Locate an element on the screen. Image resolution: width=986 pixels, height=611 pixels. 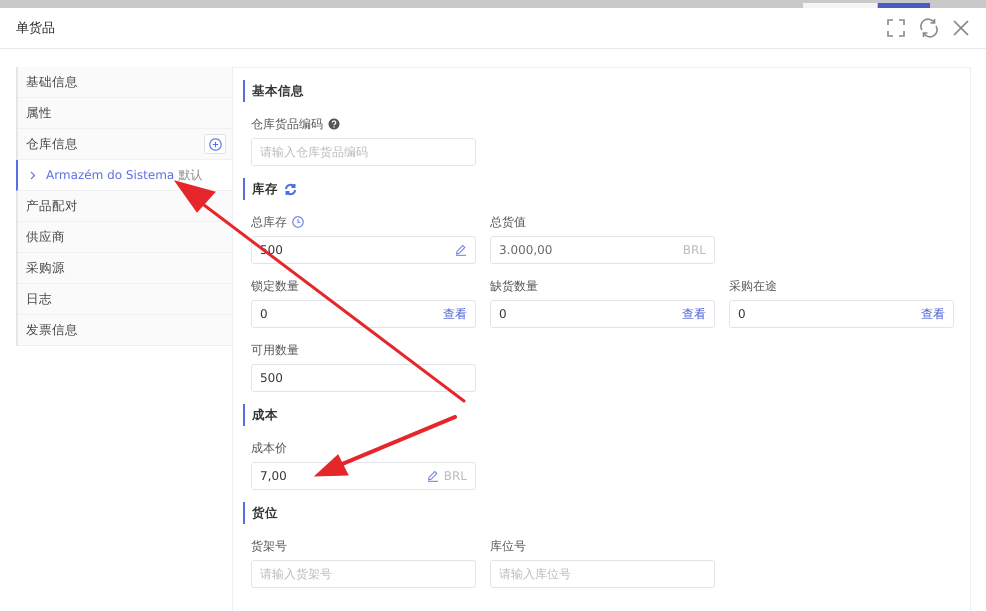
field-label: 总货值 is located at coordinates (508, 222).